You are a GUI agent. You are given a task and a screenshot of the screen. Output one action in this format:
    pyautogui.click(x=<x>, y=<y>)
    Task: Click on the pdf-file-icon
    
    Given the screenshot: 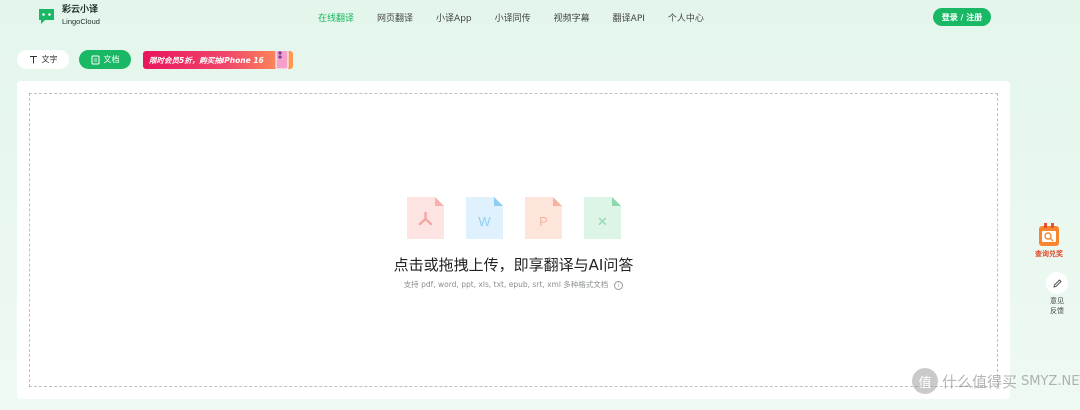 What is the action you would take?
    pyautogui.click(x=425, y=218)
    